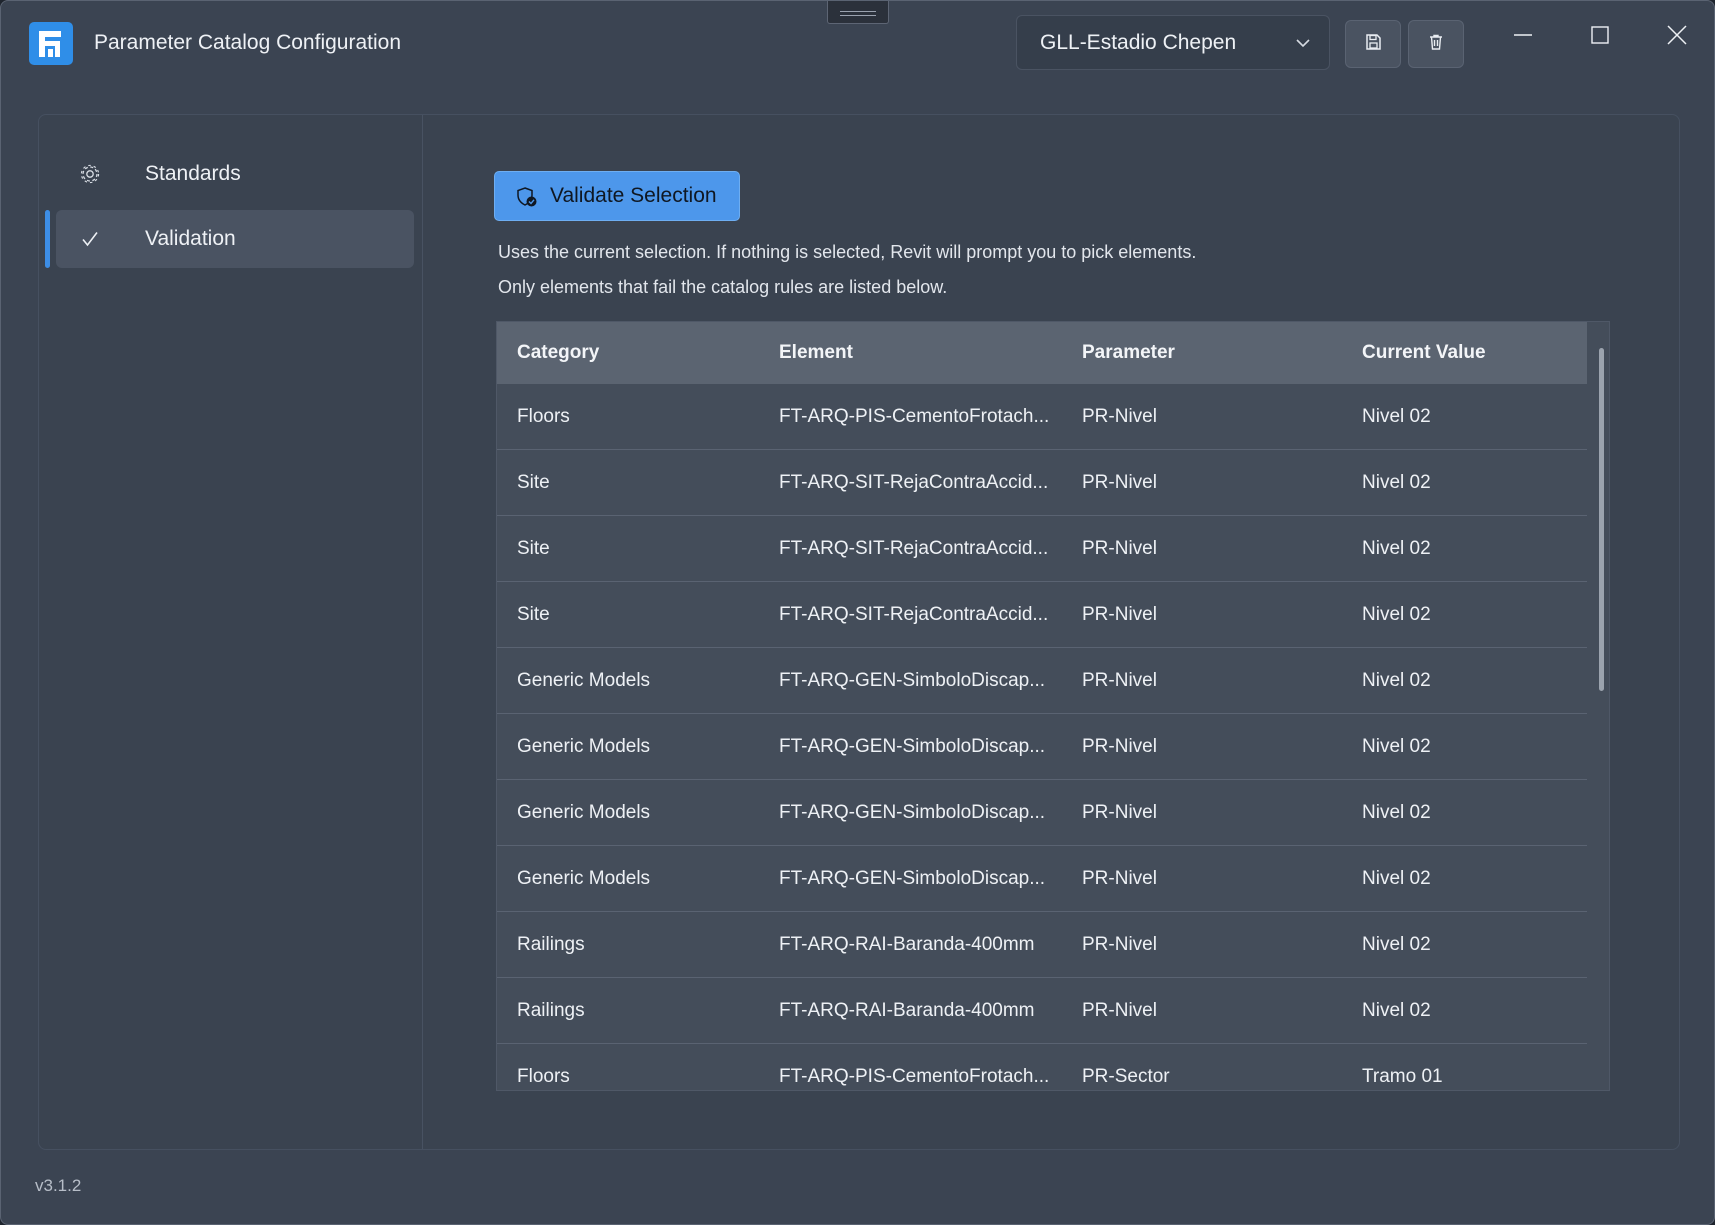 The height and width of the screenshot is (1225, 1715). I want to click on sidebar-item-standards: Standards, so click(235, 174).